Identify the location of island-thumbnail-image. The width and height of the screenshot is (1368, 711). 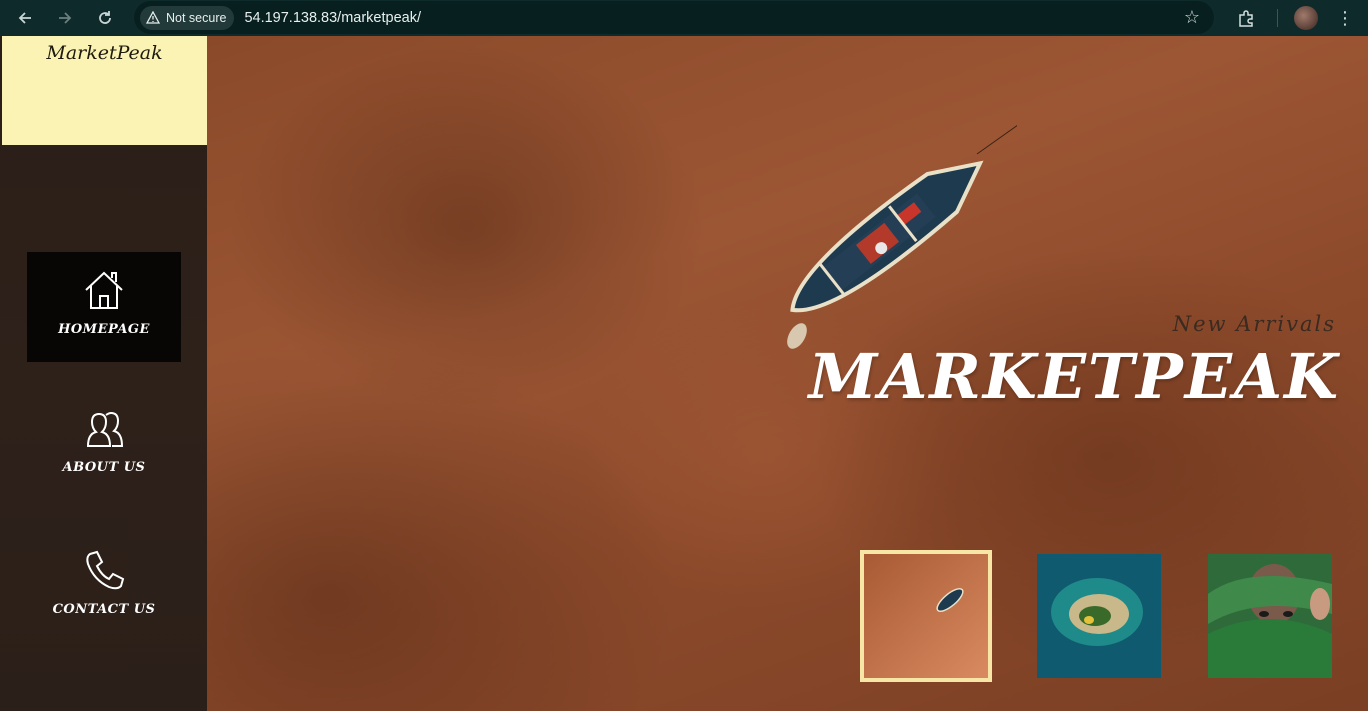
(1099, 616).